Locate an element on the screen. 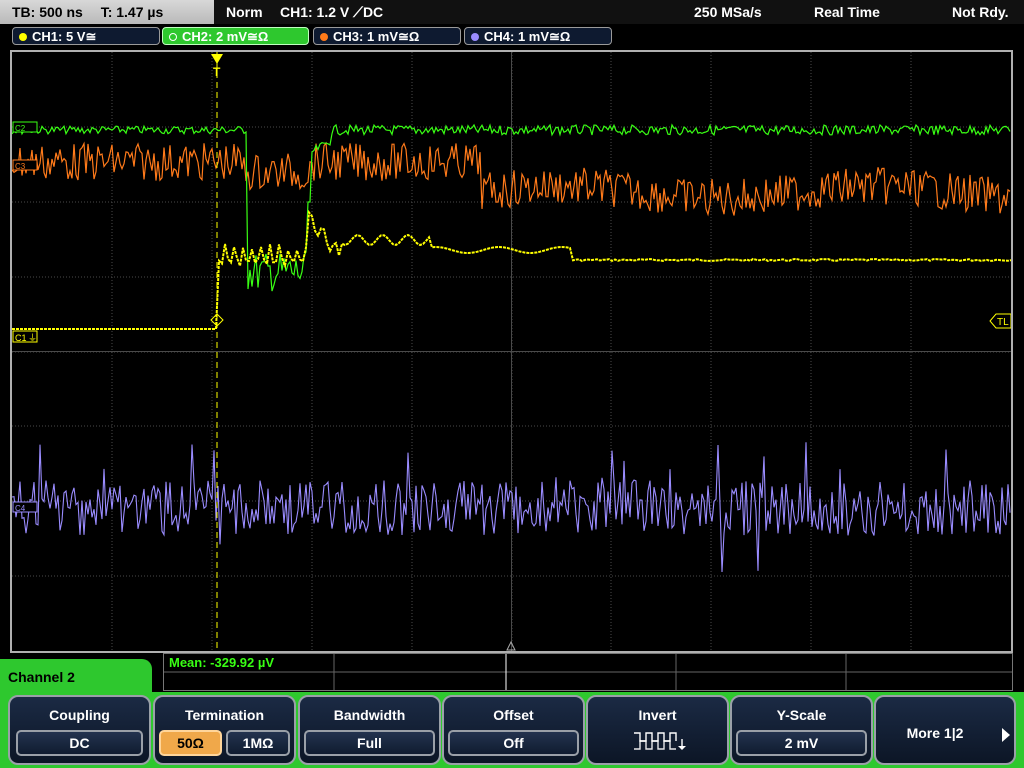 The width and height of the screenshot is (1024, 768). trigger-mode: Norm is located at coordinates (244, 12).